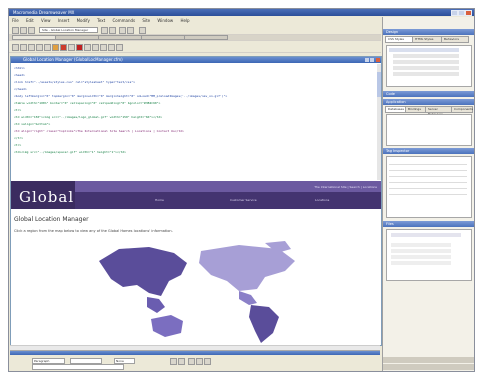  Describe the element at coordinates (111, 47) in the screenshot. I see `tag-chooser-icon` at that location.